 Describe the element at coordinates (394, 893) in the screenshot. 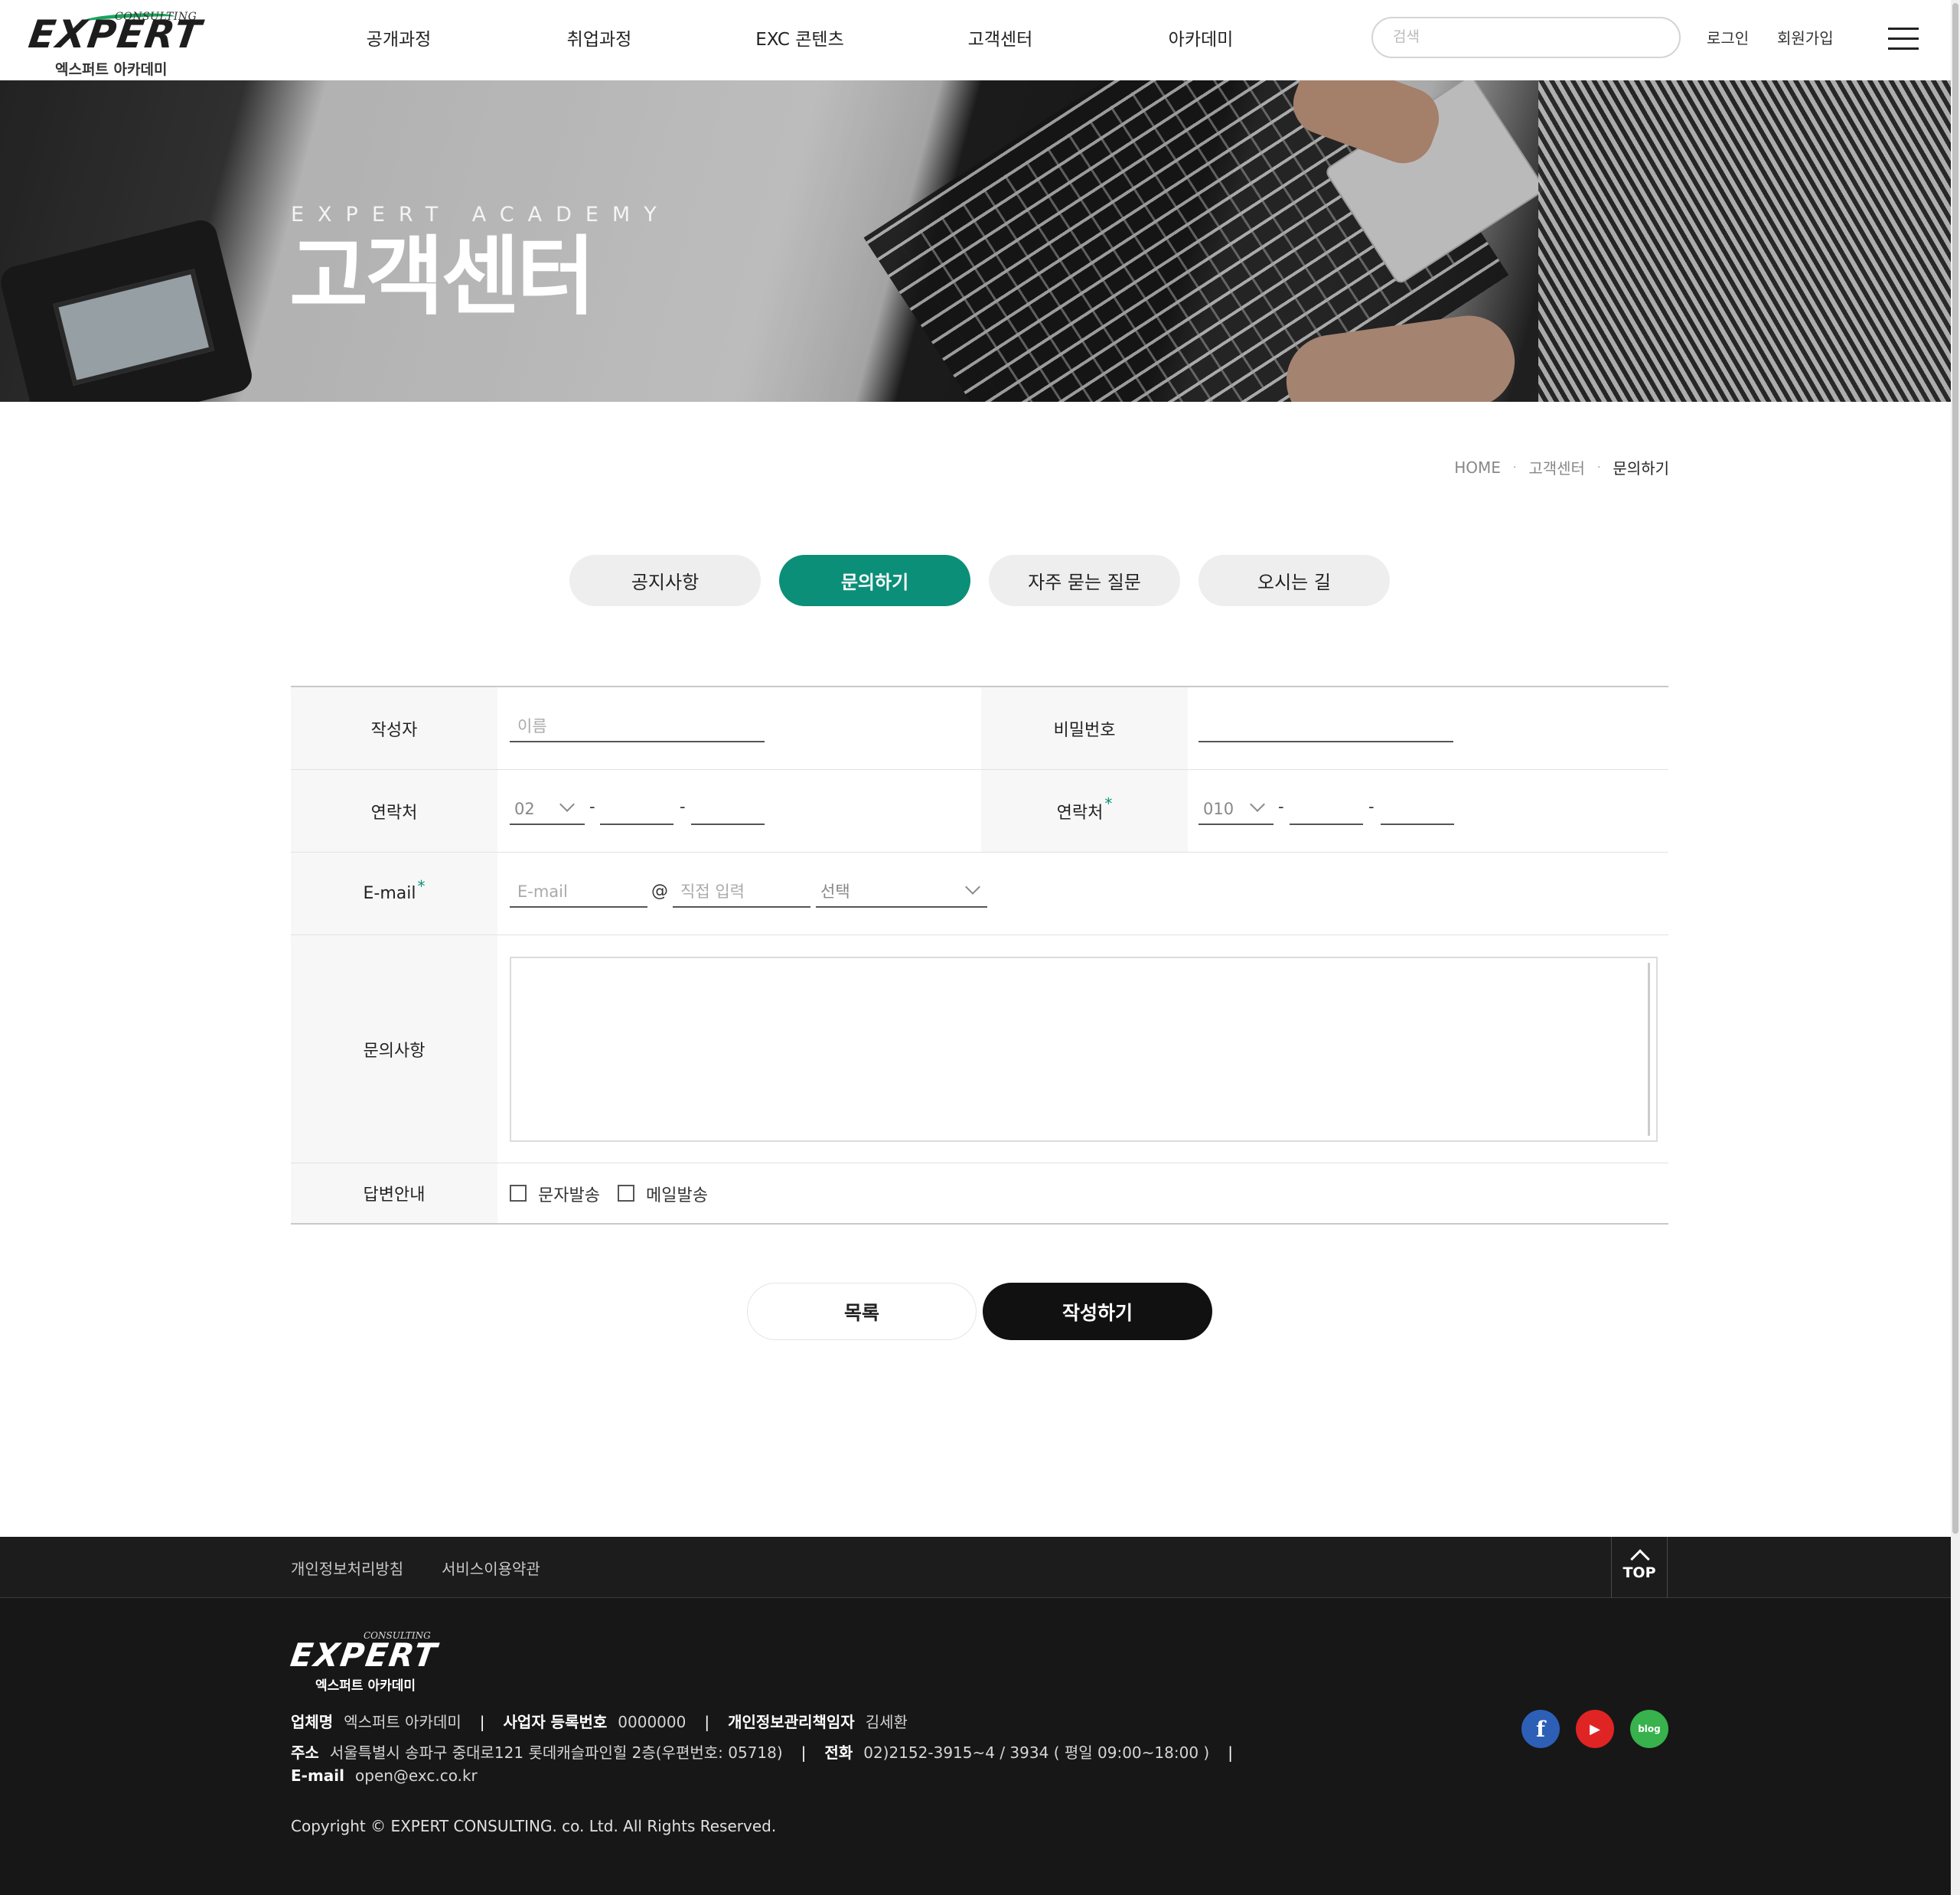

I see `email-label: E-mail *` at that location.